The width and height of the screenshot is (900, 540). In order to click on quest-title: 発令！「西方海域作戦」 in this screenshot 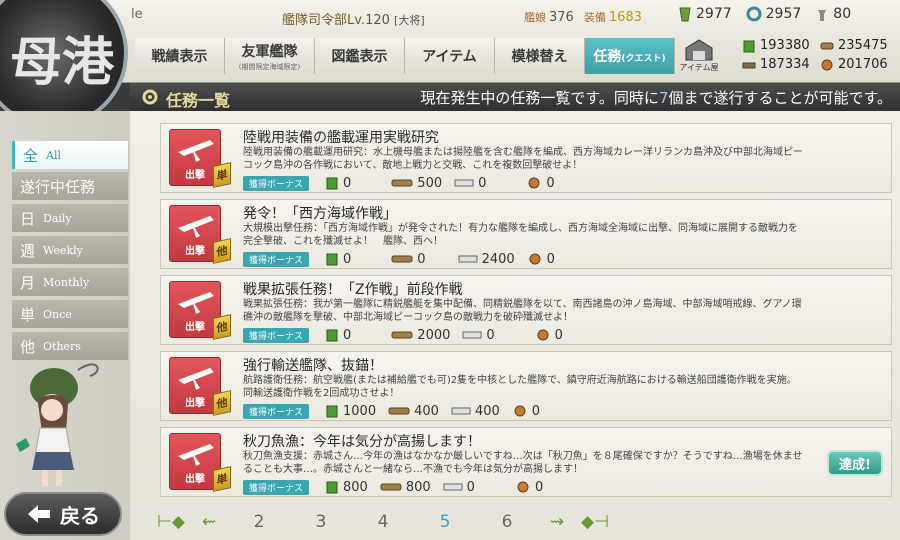, I will do `click(320, 214)`.